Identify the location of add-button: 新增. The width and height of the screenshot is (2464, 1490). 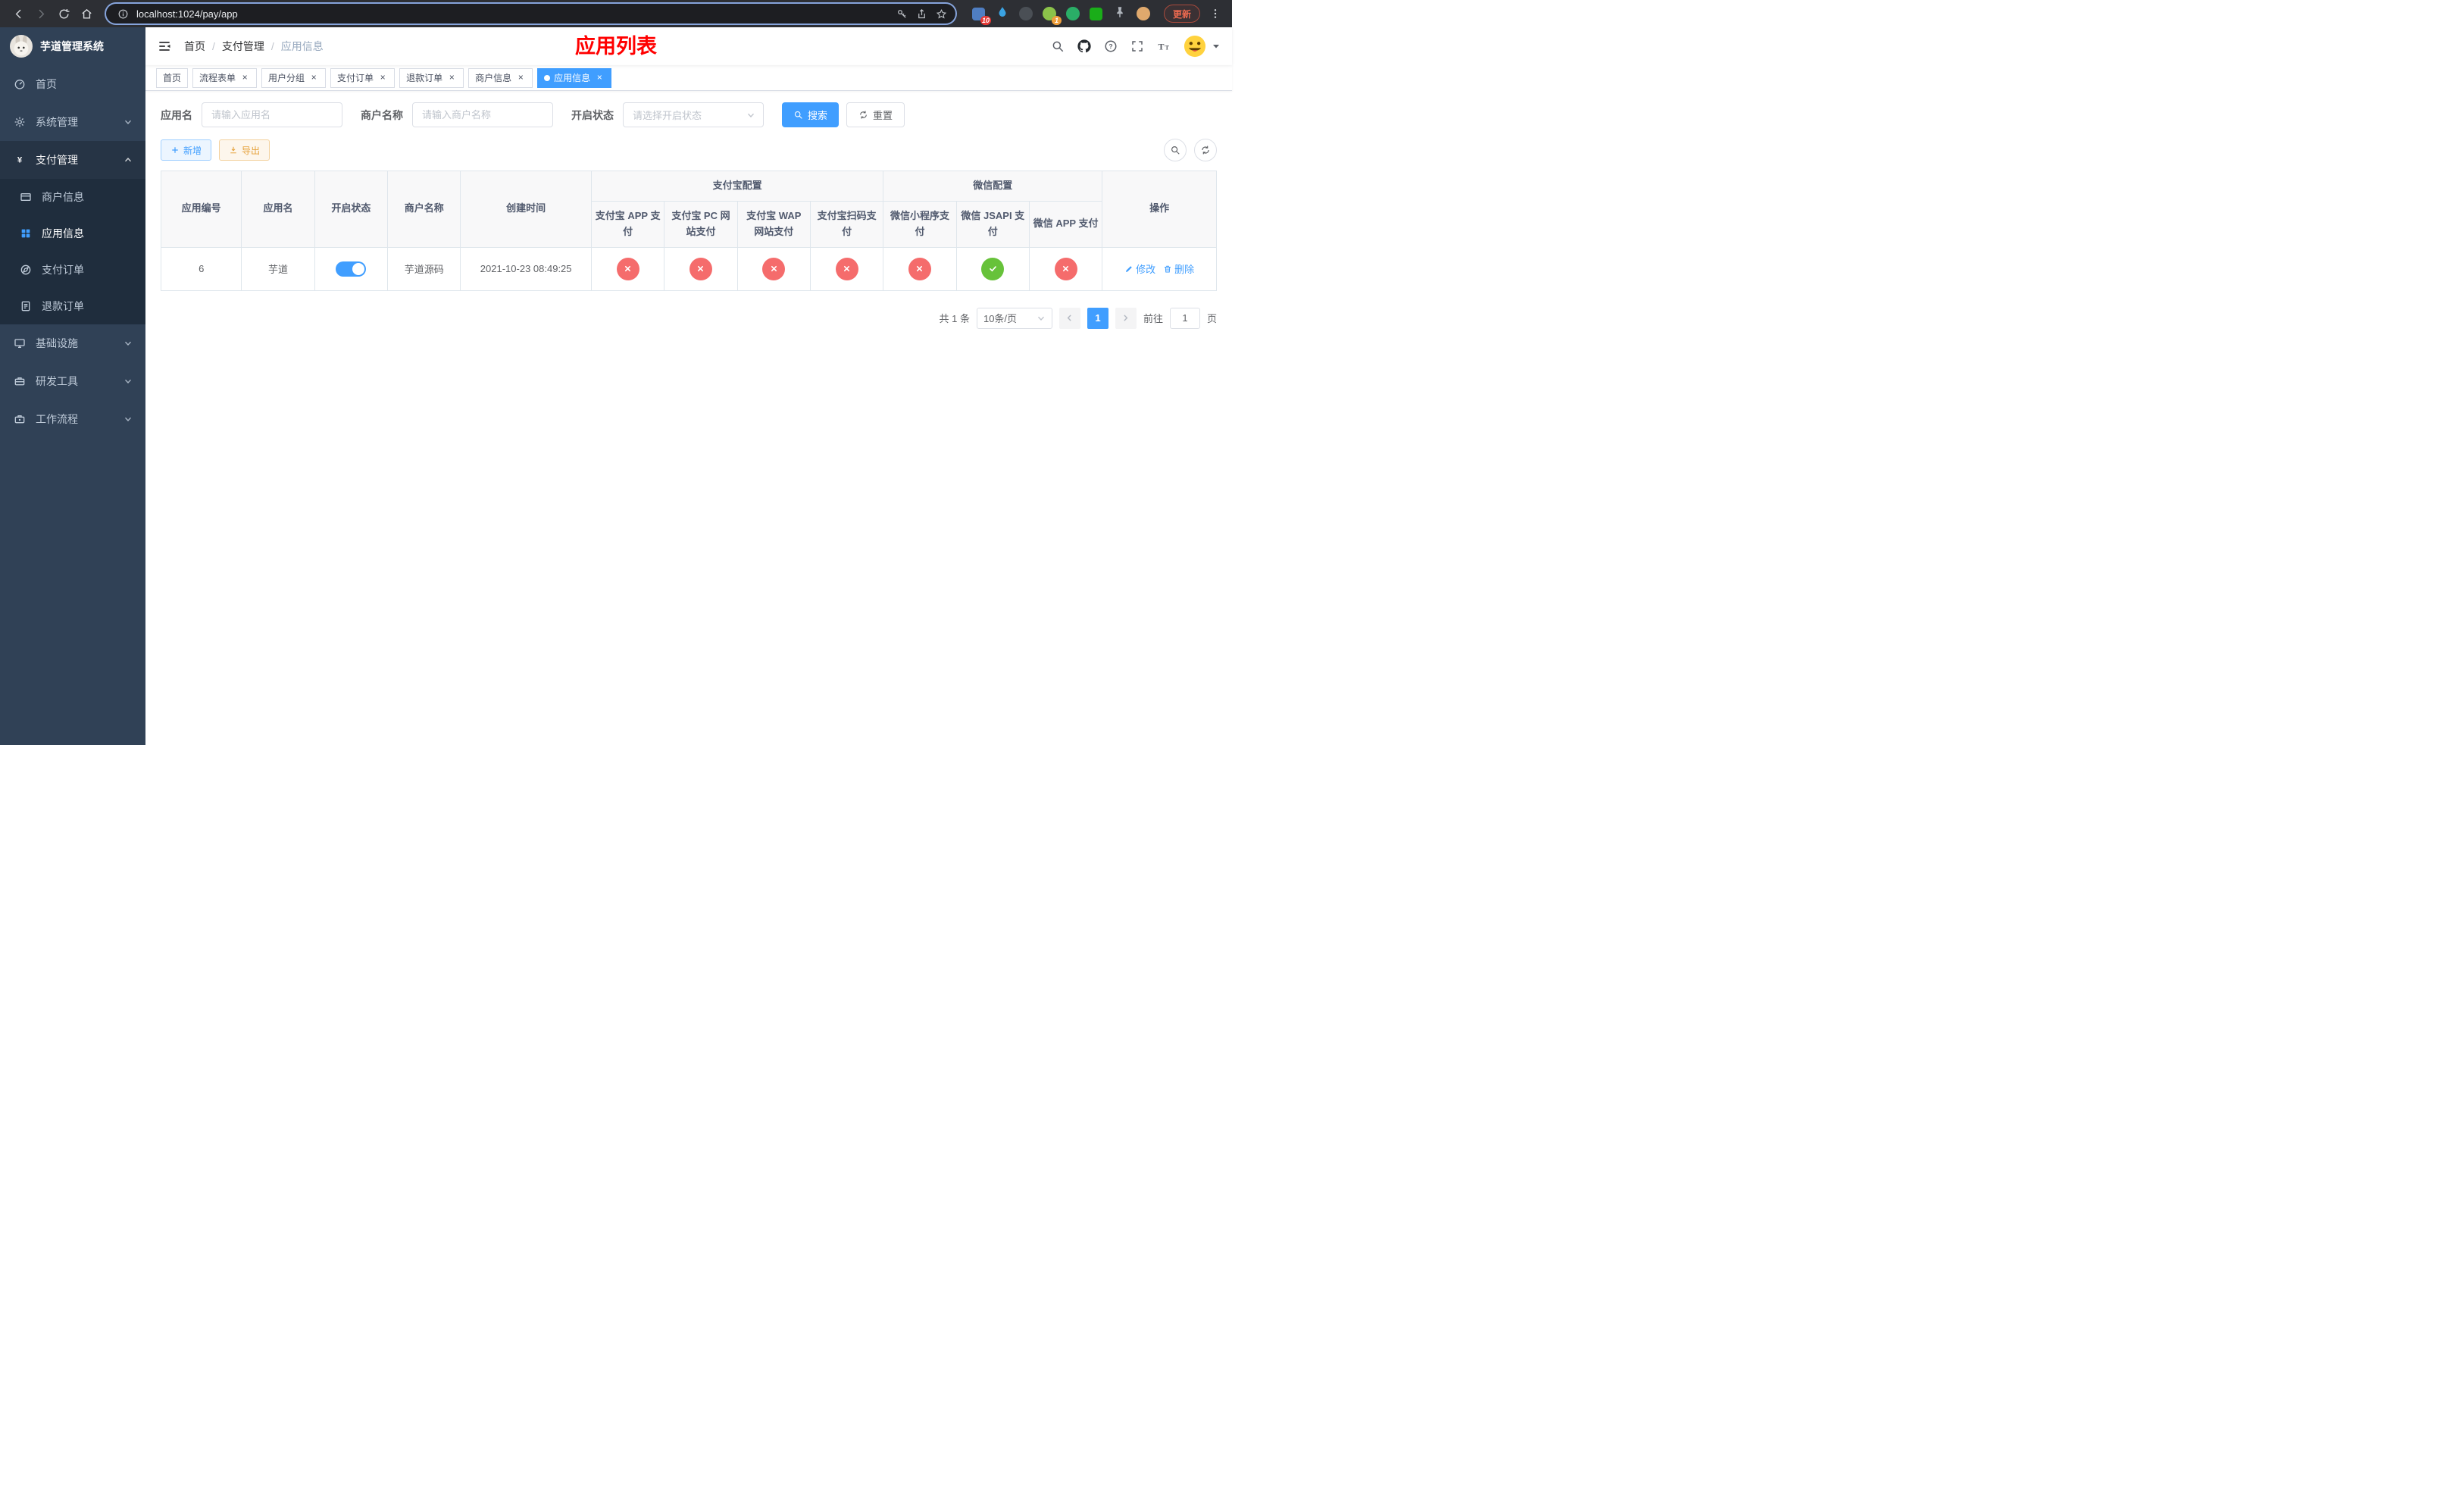
(186, 150).